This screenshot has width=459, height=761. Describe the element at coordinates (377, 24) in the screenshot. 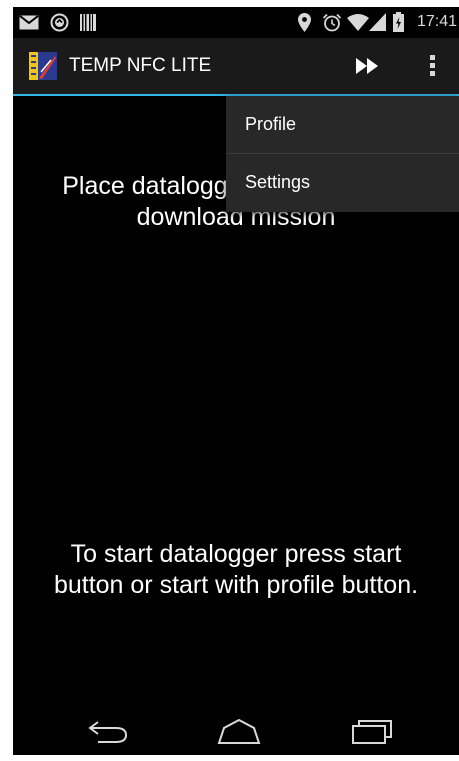

I see `signal-icon` at that location.